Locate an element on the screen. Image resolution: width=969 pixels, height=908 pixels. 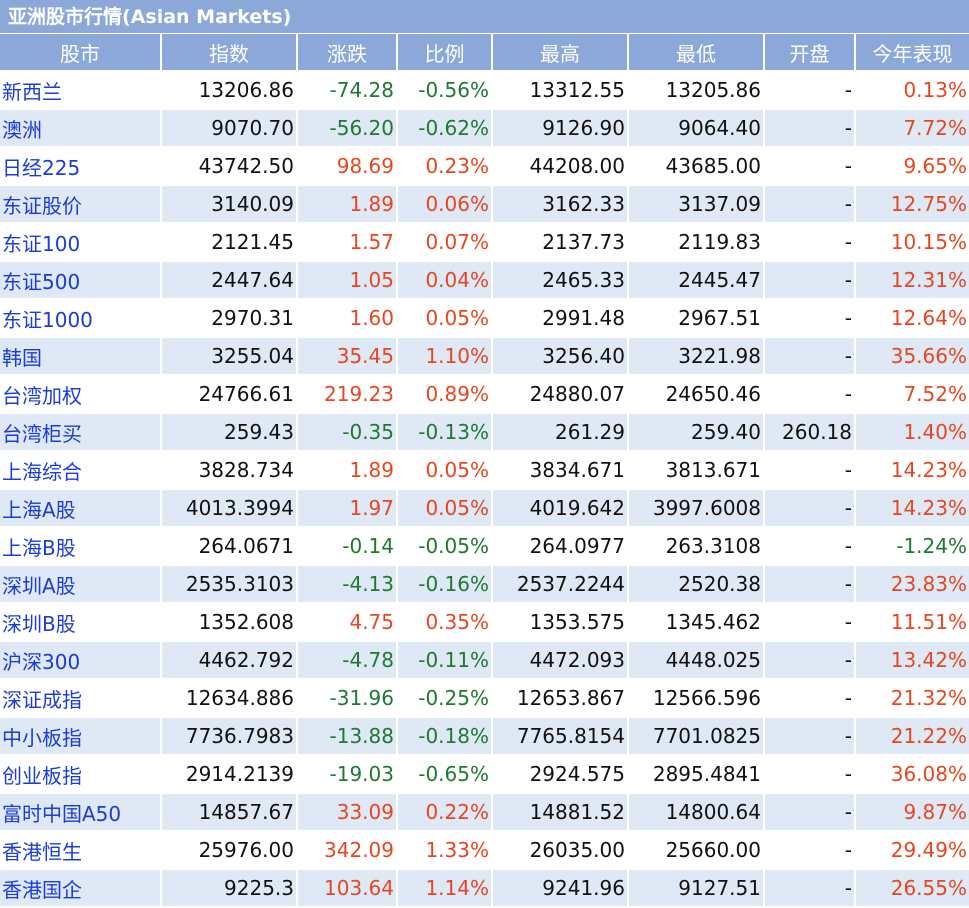
index-value: 7736.7983 is located at coordinates (229, 736).